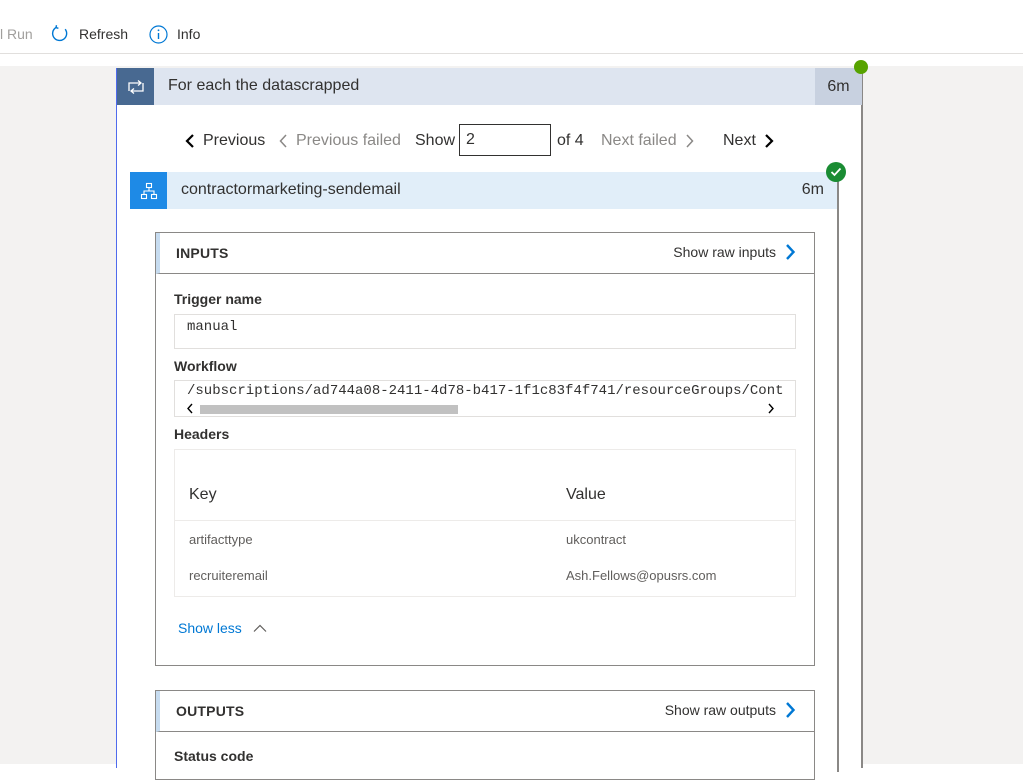 This screenshot has height=780, width=1023. Describe the element at coordinates (158, 34) in the screenshot. I see `info-icon` at that location.